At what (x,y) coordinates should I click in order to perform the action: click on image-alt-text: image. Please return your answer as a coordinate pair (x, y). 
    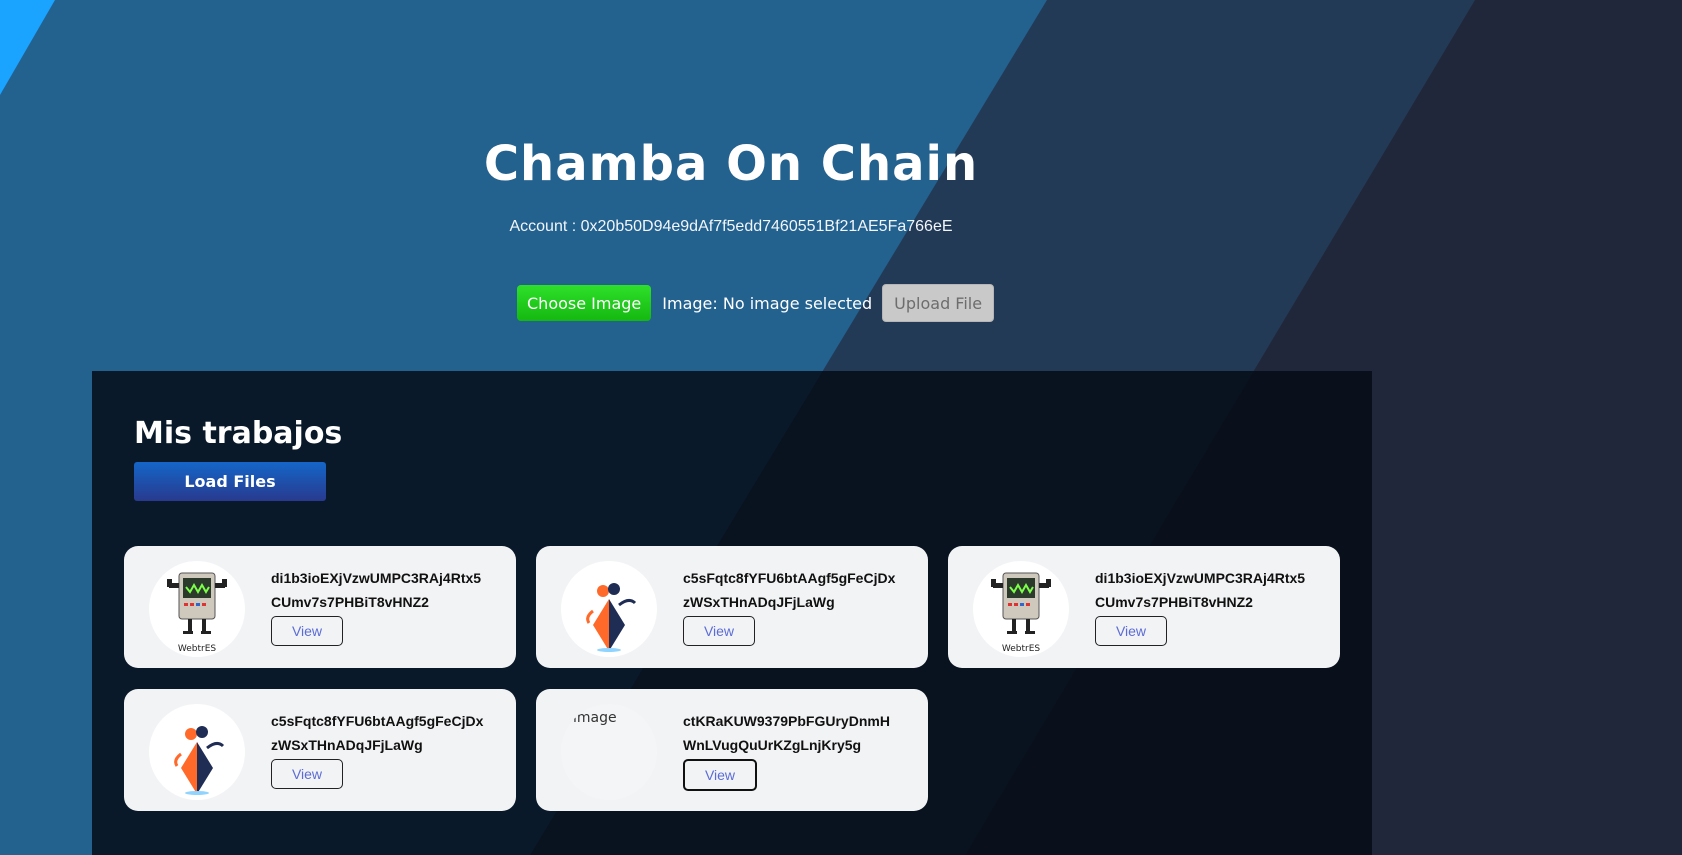
    Looking at the image, I should click on (595, 718).